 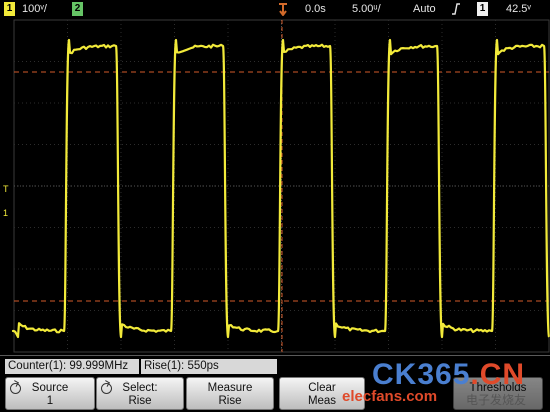 What do you see at coordinates (456, 9) in the screenshot?
I see `rising-edge-icon` at bounding box center [456, 9].